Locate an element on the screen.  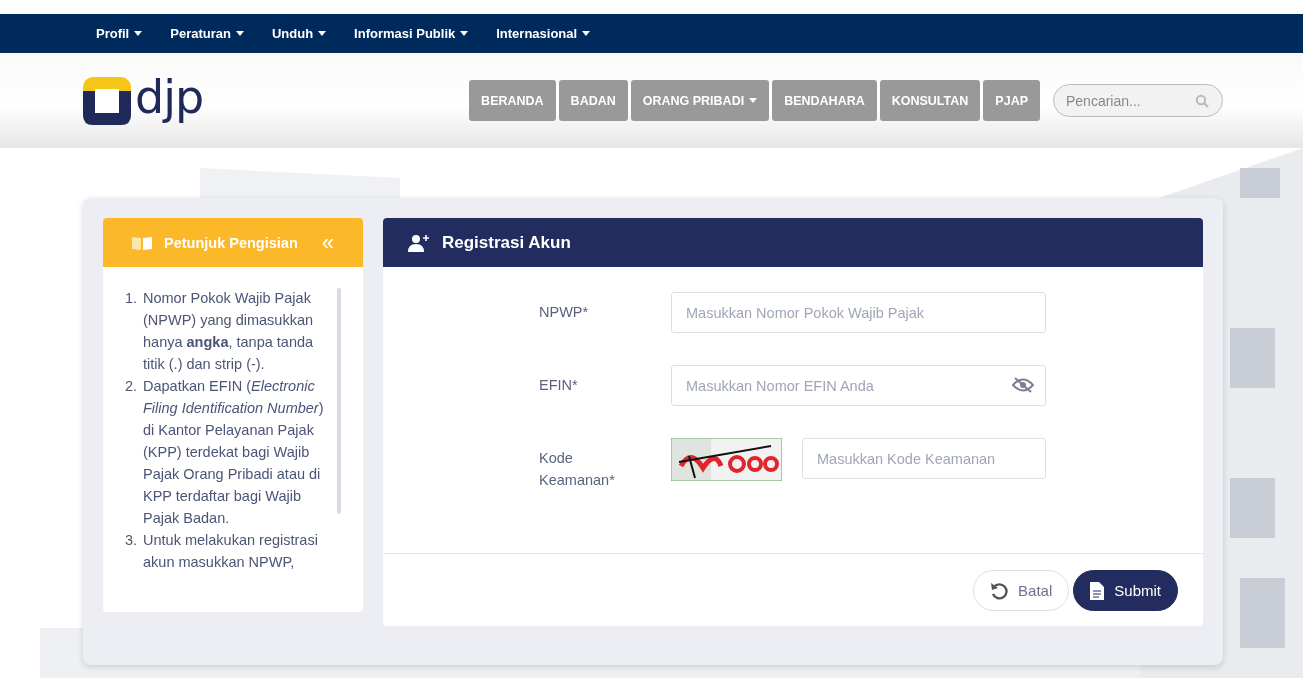
menu-link: Profil is located at coordinates (119, 33).